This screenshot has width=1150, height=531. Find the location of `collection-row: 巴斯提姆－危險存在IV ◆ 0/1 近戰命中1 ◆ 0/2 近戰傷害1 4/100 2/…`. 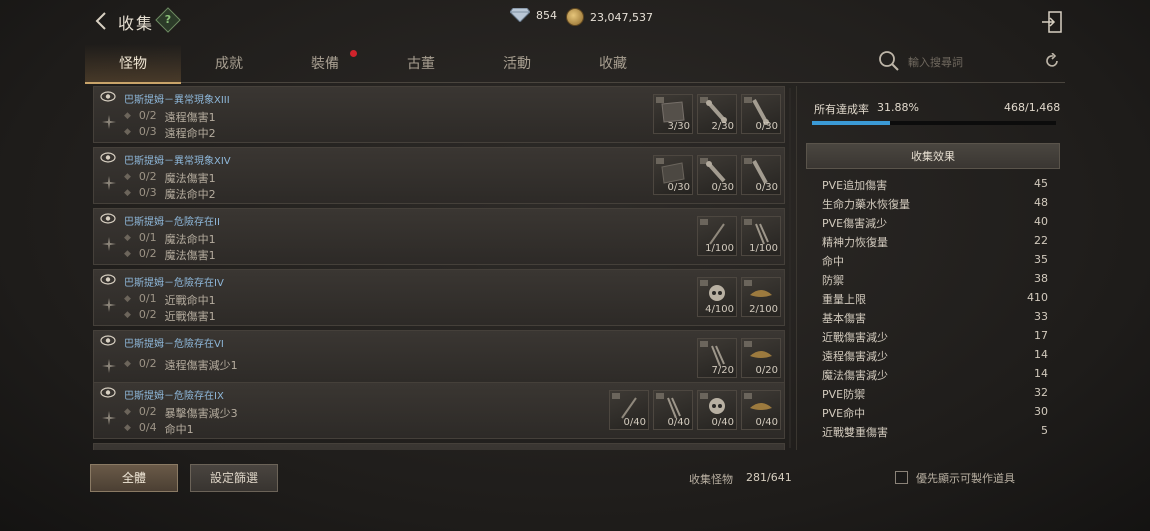

collection-row: 巴斯提姆－危險存在IV ◆ 0/1 近戰命中1 ◆ 0/2 近戰傷害1 4/100 2/… is located at coordinates (439, 297).